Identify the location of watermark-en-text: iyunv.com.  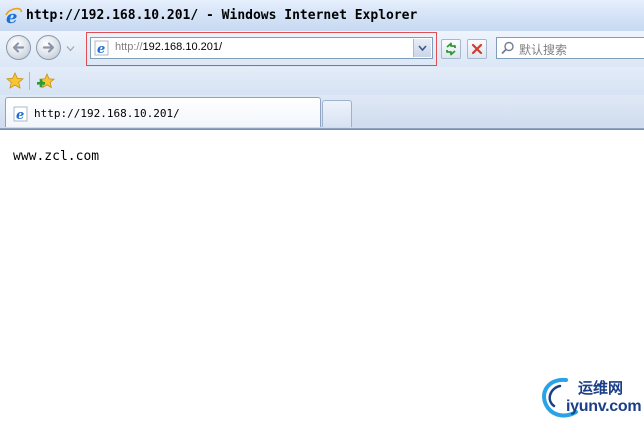
(604, 406).